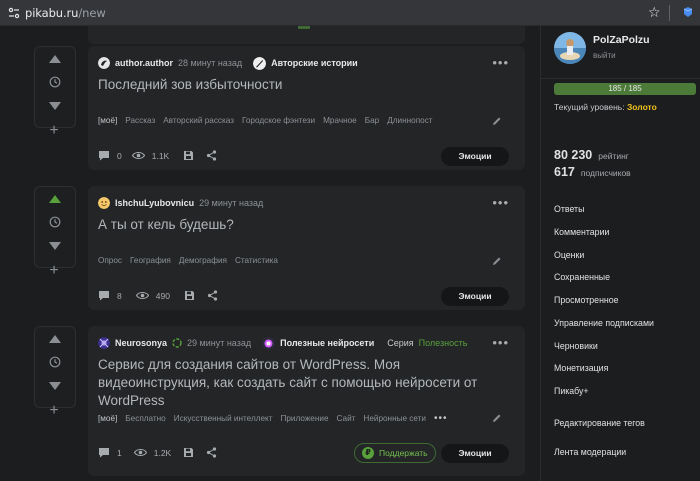  What do you see at coordinates (14, 13) in the screenshot?
I see `site-settings-icon` at bounding box center [14, 13].